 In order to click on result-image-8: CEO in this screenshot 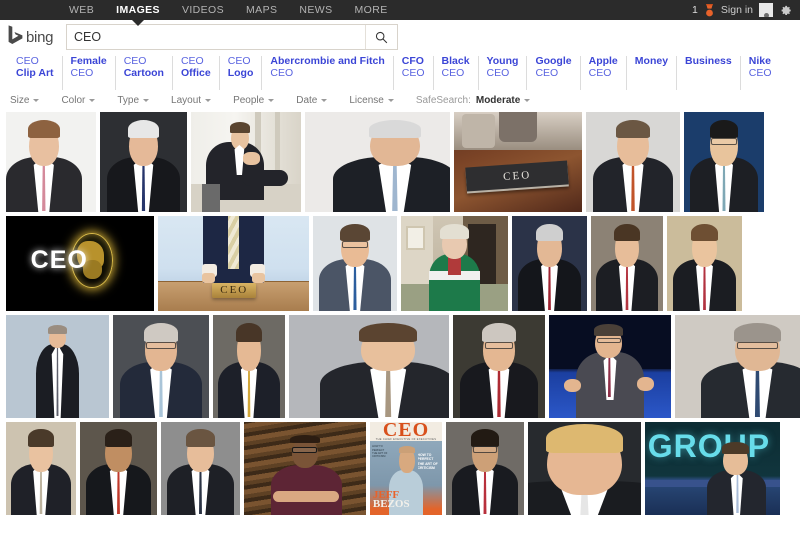, I will do `click(80, 263)`.